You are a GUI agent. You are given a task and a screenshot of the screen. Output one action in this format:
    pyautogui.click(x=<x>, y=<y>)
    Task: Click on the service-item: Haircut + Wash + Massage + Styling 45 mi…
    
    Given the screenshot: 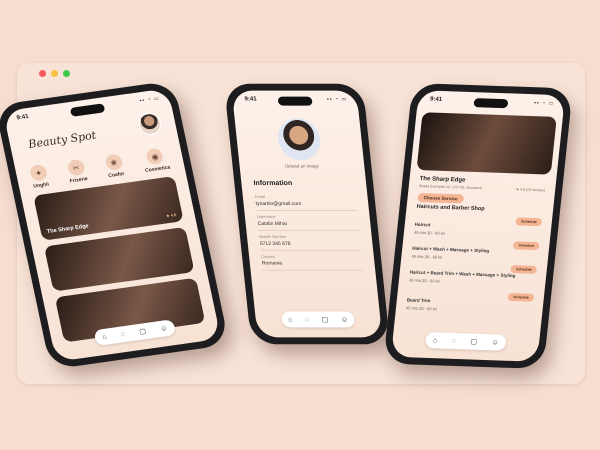 What is the action you would take?
    pyautogui.click(x=475, y=252)
    